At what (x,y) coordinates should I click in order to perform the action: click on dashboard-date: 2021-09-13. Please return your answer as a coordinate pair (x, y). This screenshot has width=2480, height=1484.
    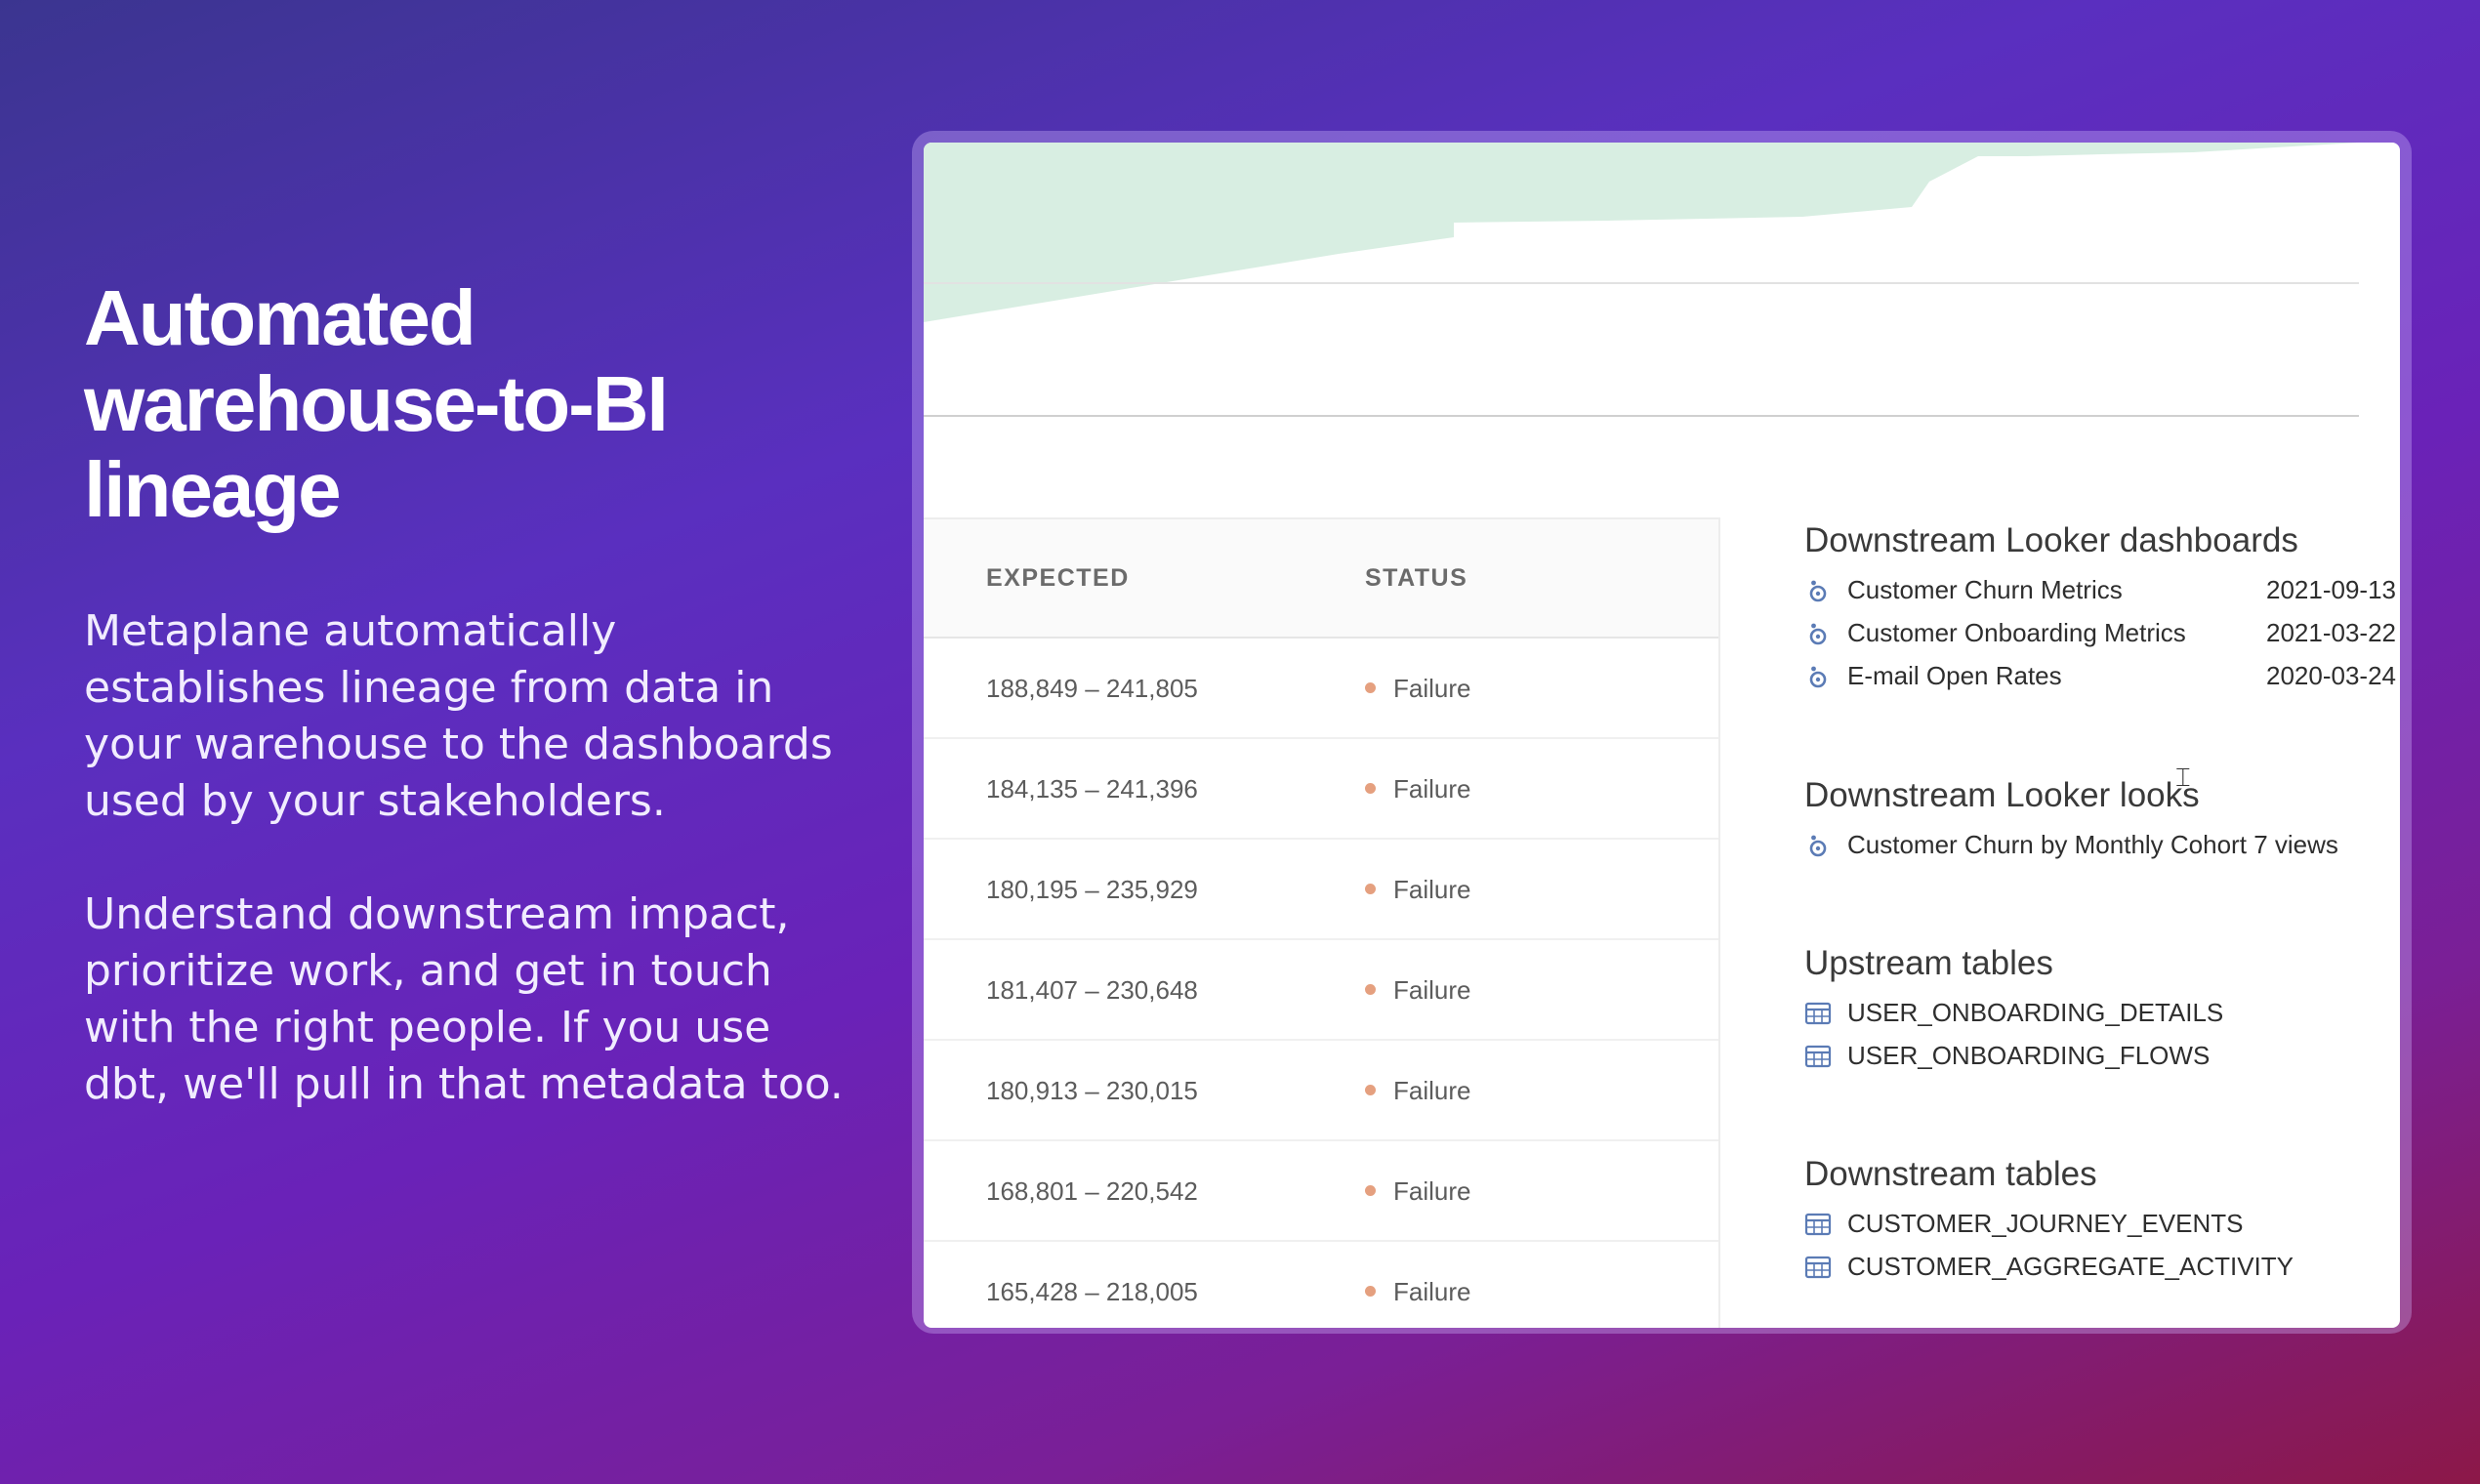
    Looking at the image, I should click on (2331, 589).